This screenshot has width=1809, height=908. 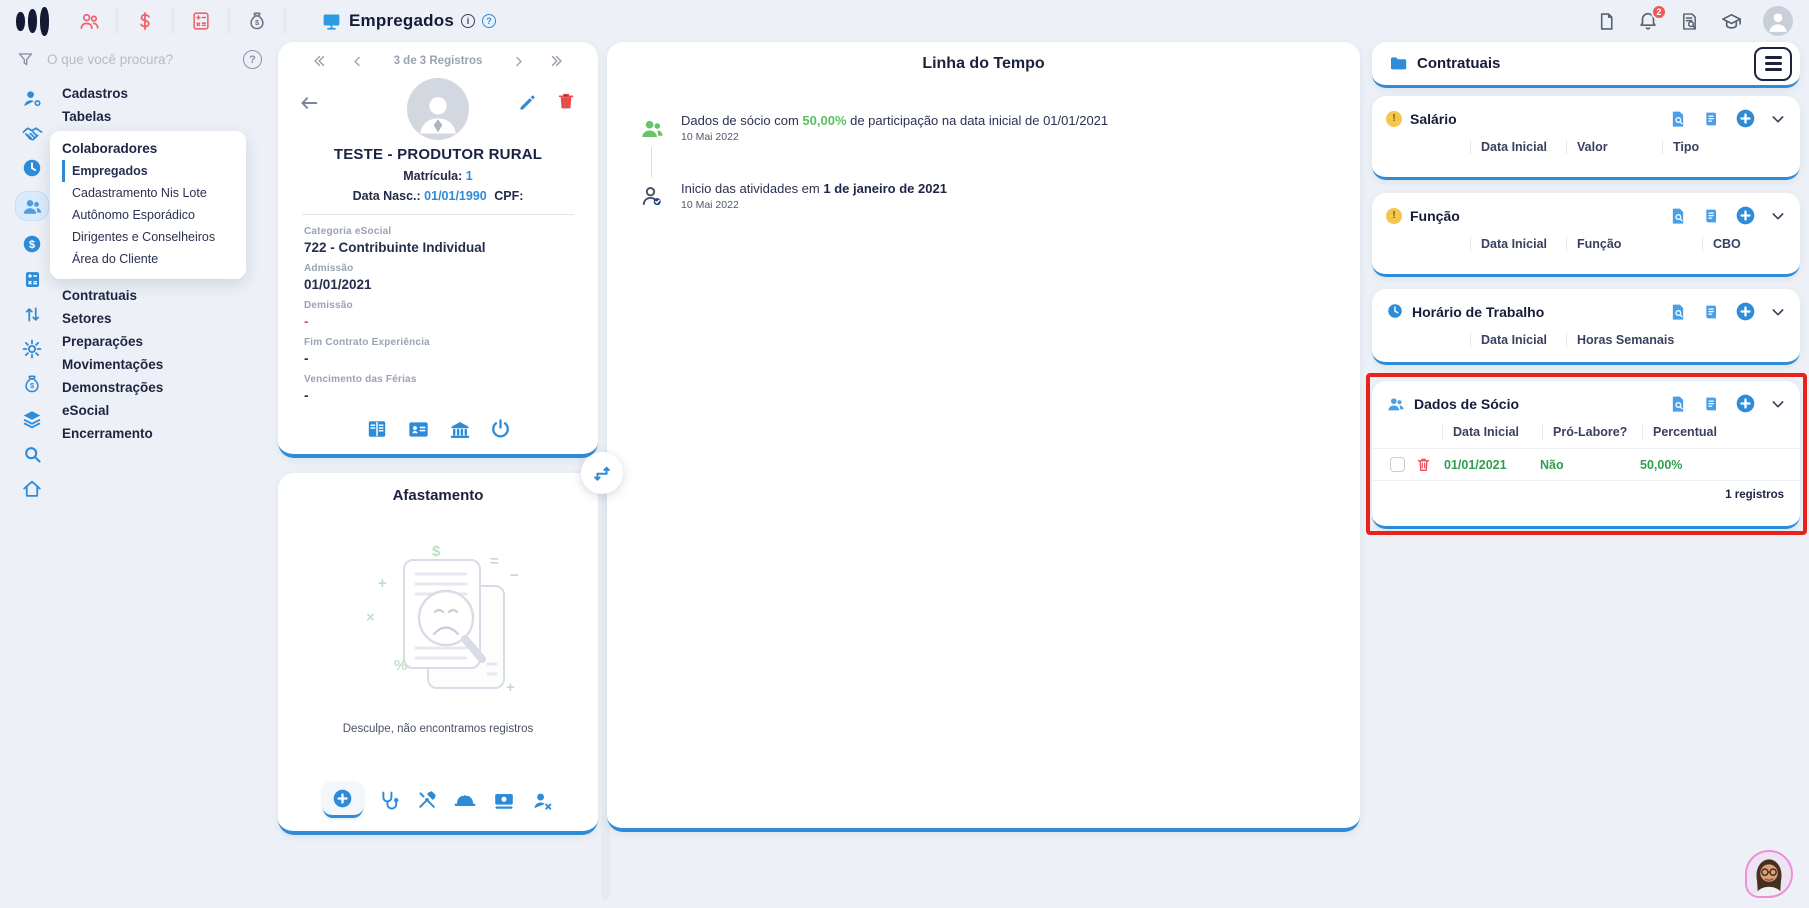 What do you see at coordinates (1586, 464) in the screenshot?
I see `socio-table-row: 01/01/2021 Não 50,00%` at bounding box center [1586, 464].